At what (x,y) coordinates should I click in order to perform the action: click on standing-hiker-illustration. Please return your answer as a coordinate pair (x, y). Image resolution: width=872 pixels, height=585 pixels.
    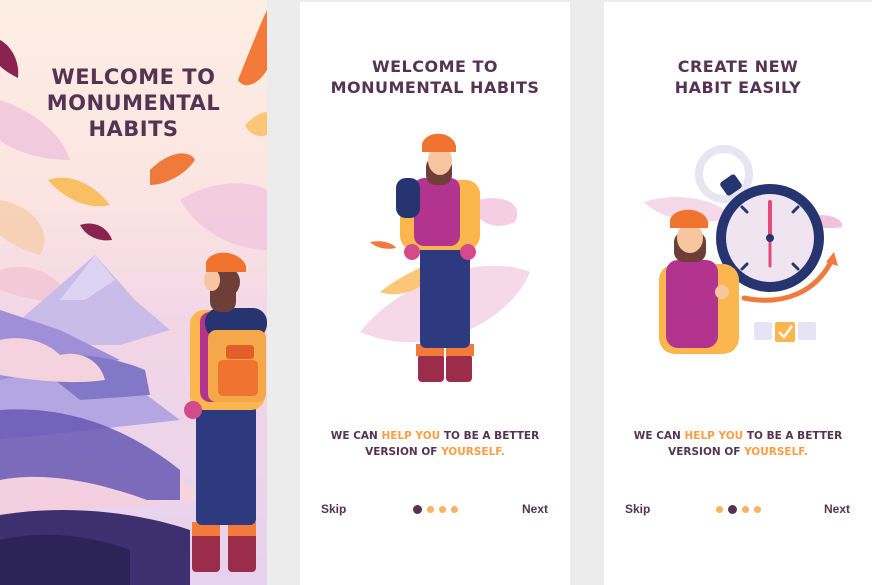
    Looking at the image, I should click on (445, 257).